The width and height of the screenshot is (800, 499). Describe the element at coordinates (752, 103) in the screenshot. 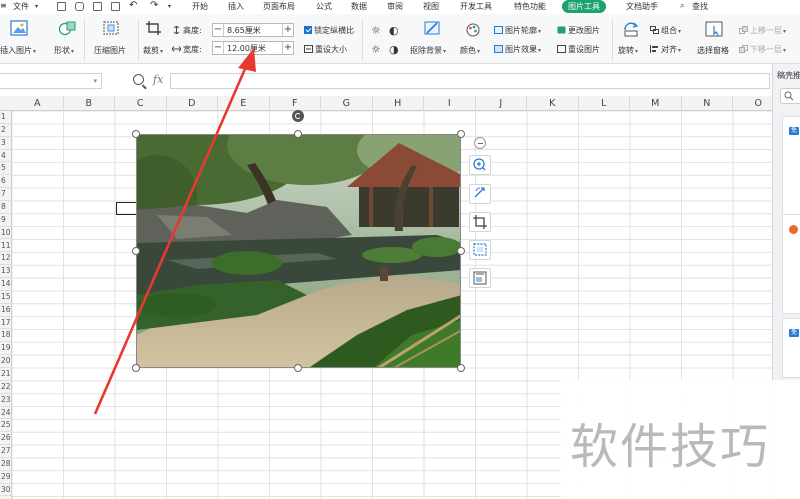

I see `column-header-o: O` at that location.